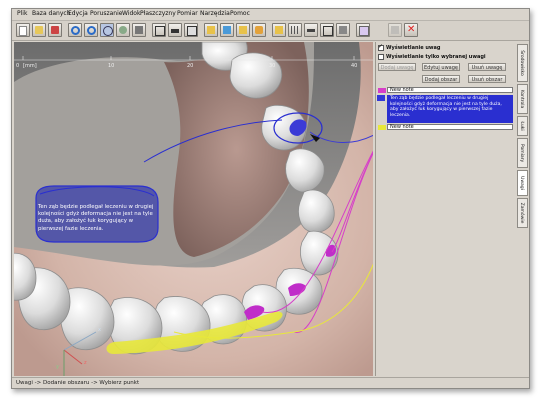  What do you see at coordinates (23, 30) in the screenshot?
I see `new-file-icon` at bounding box center [23, 30].